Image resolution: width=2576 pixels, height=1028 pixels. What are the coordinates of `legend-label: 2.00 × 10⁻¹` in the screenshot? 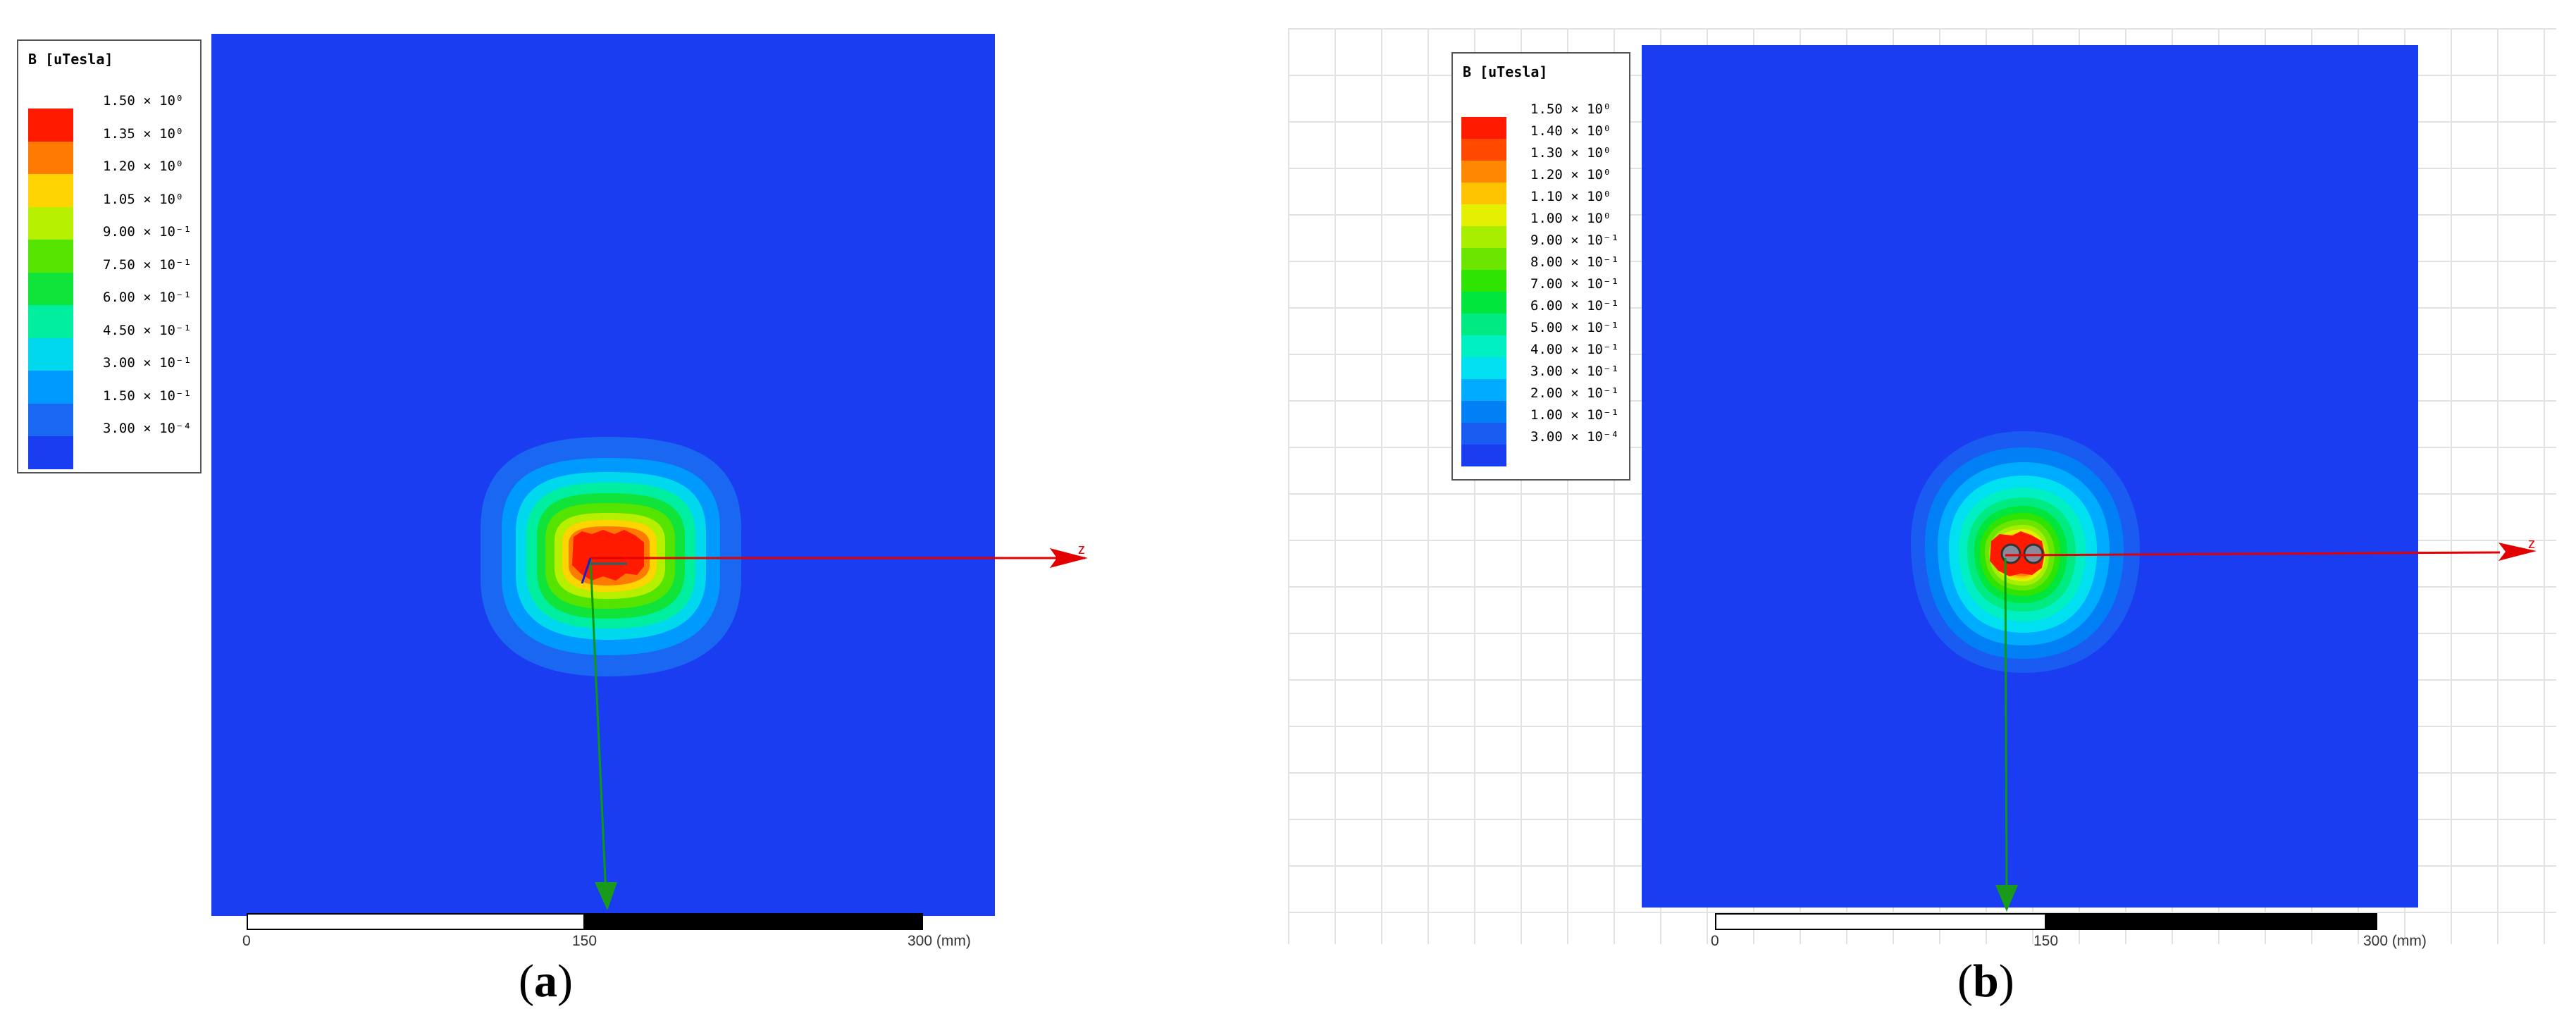 It's located at (1574, 393).